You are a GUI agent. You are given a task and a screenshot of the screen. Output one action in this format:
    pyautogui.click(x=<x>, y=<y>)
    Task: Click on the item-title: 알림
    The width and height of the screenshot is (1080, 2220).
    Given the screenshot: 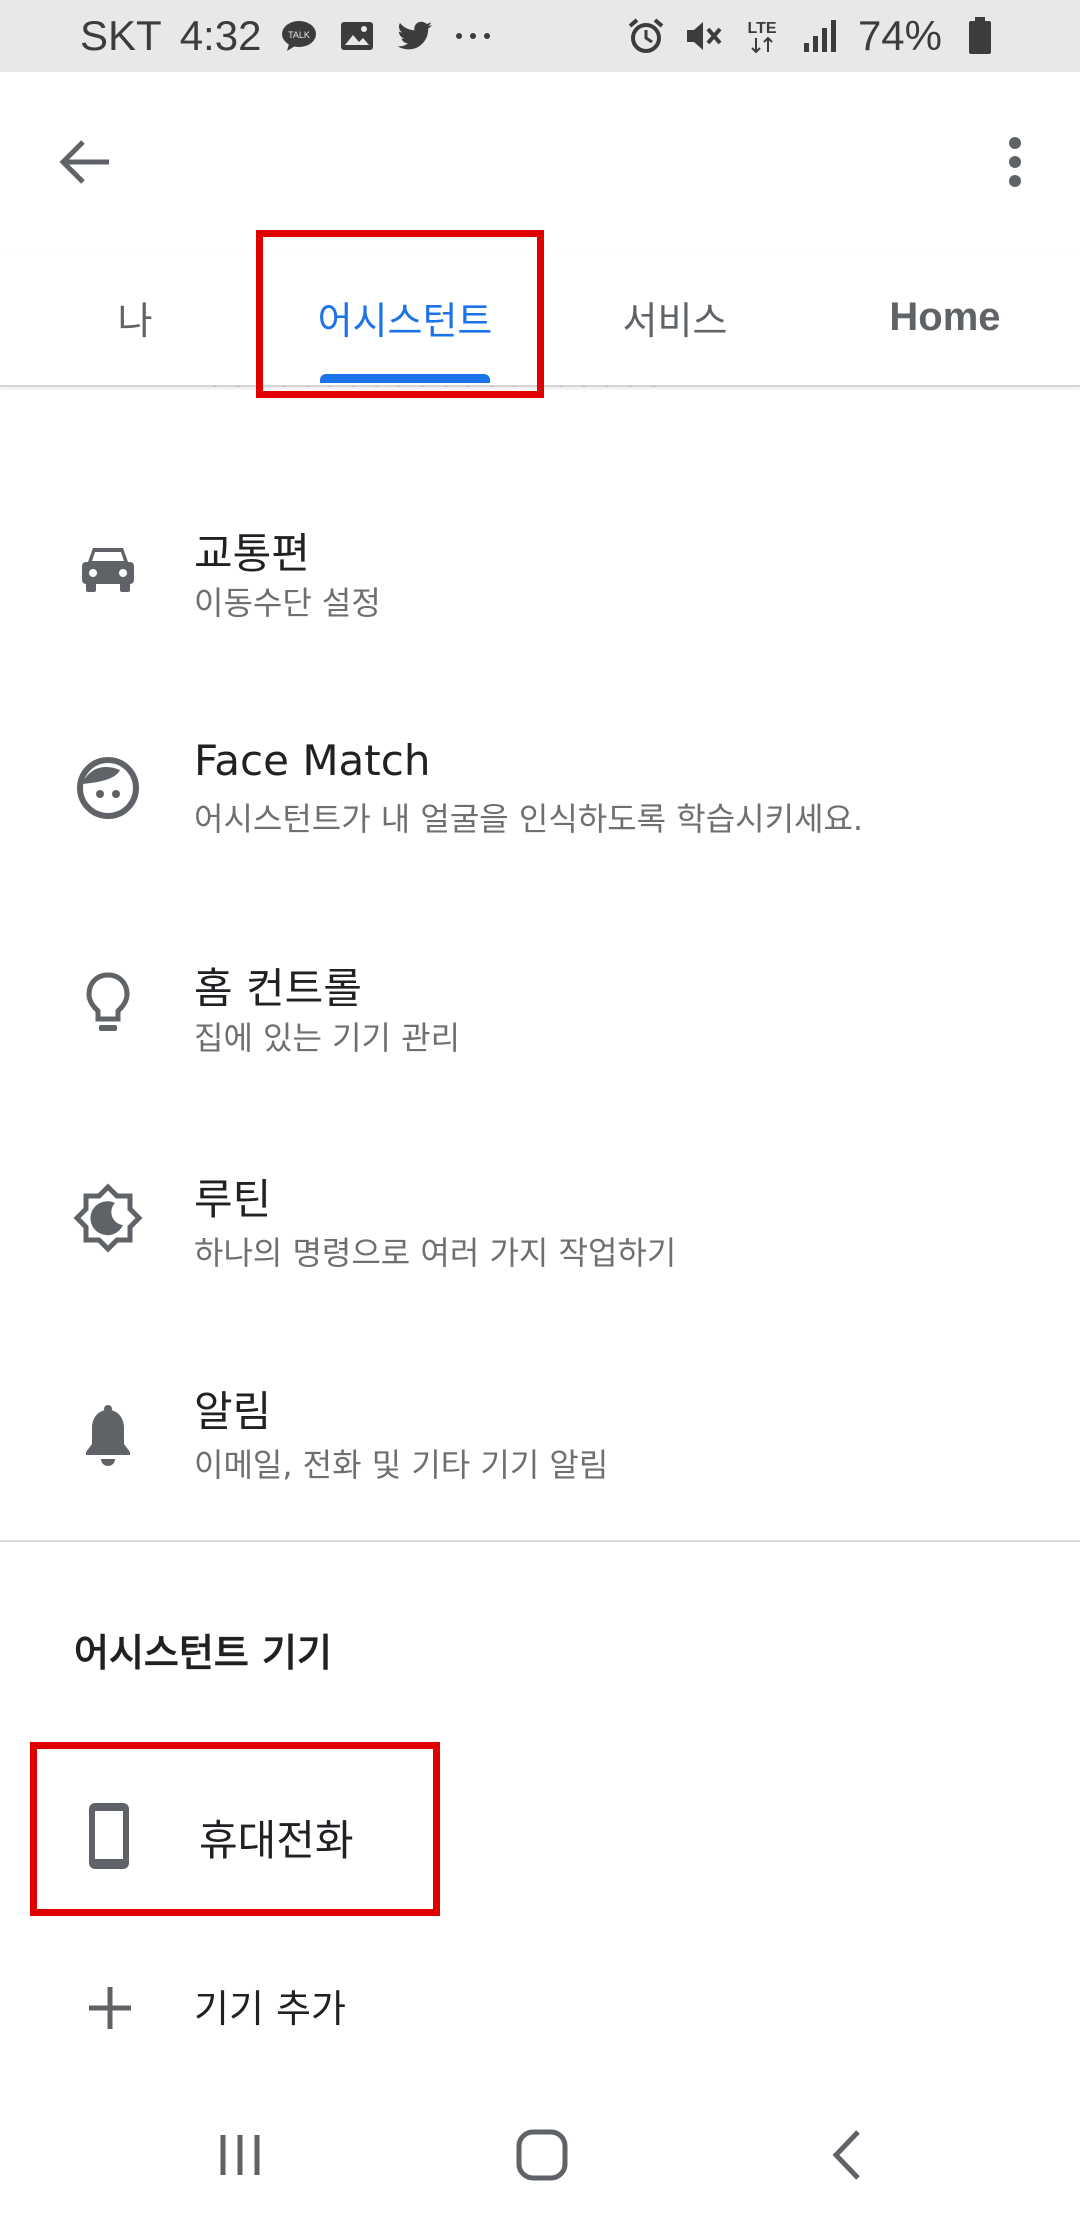 What is the action you would take?
    pyautogui.click(x=233, y=1411)
    